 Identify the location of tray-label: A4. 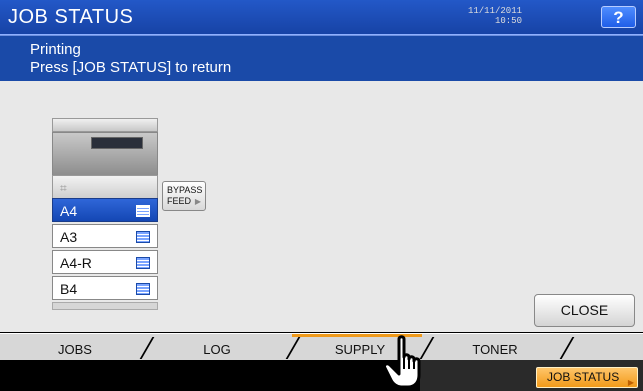
(69, 211).